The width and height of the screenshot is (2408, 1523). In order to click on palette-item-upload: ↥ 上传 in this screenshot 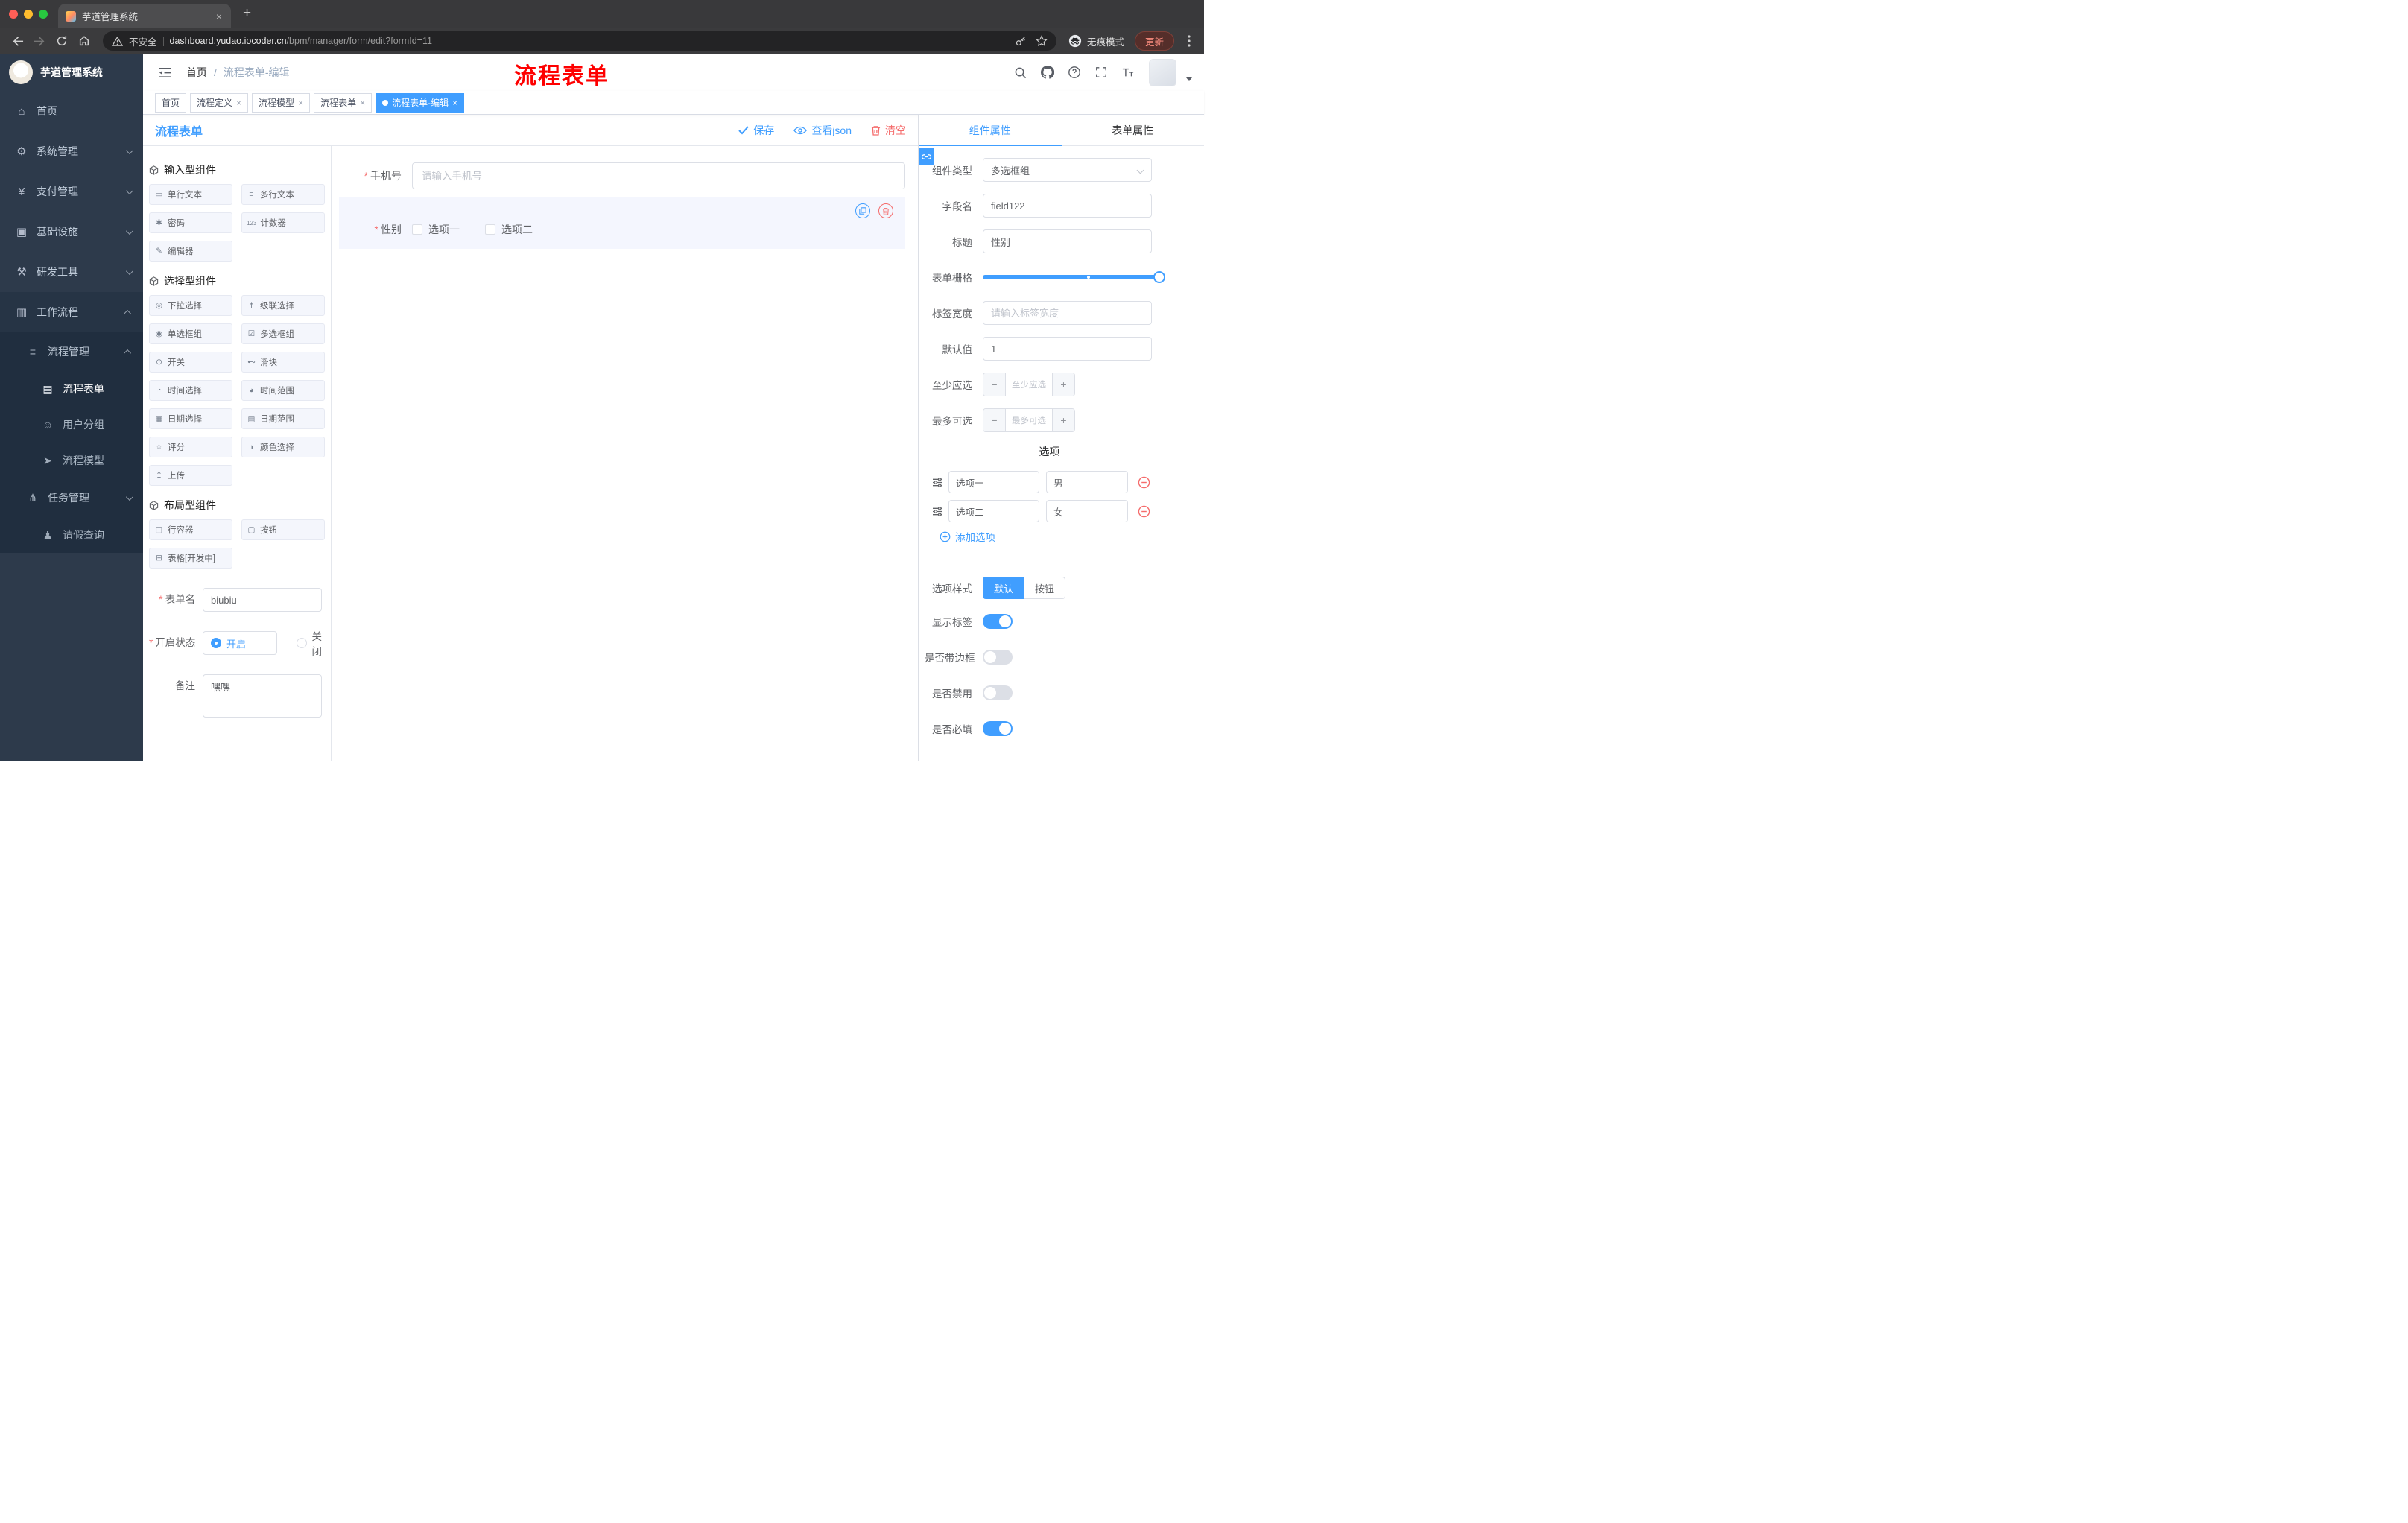, I will do `click(190, 476)`.